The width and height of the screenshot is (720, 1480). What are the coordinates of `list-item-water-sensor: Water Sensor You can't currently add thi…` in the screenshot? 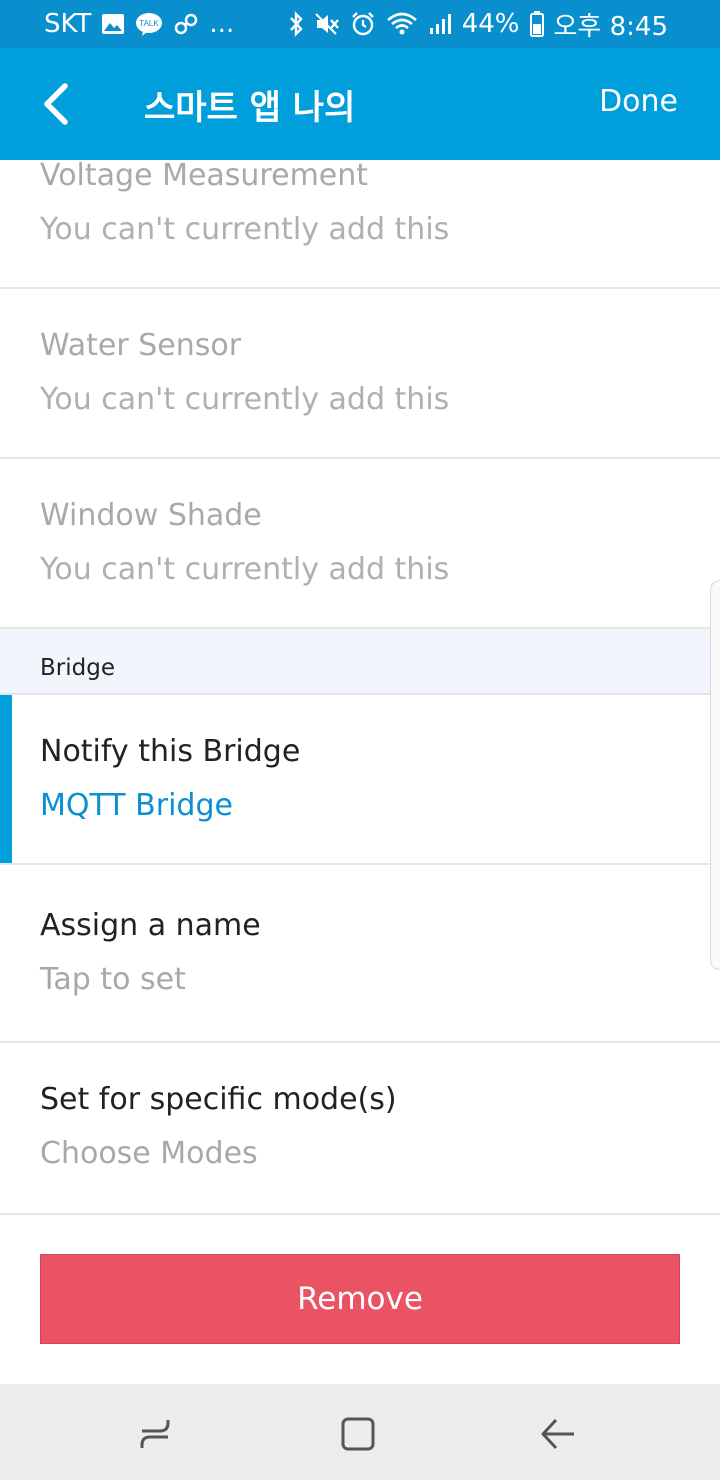 It's located at (360, 374).